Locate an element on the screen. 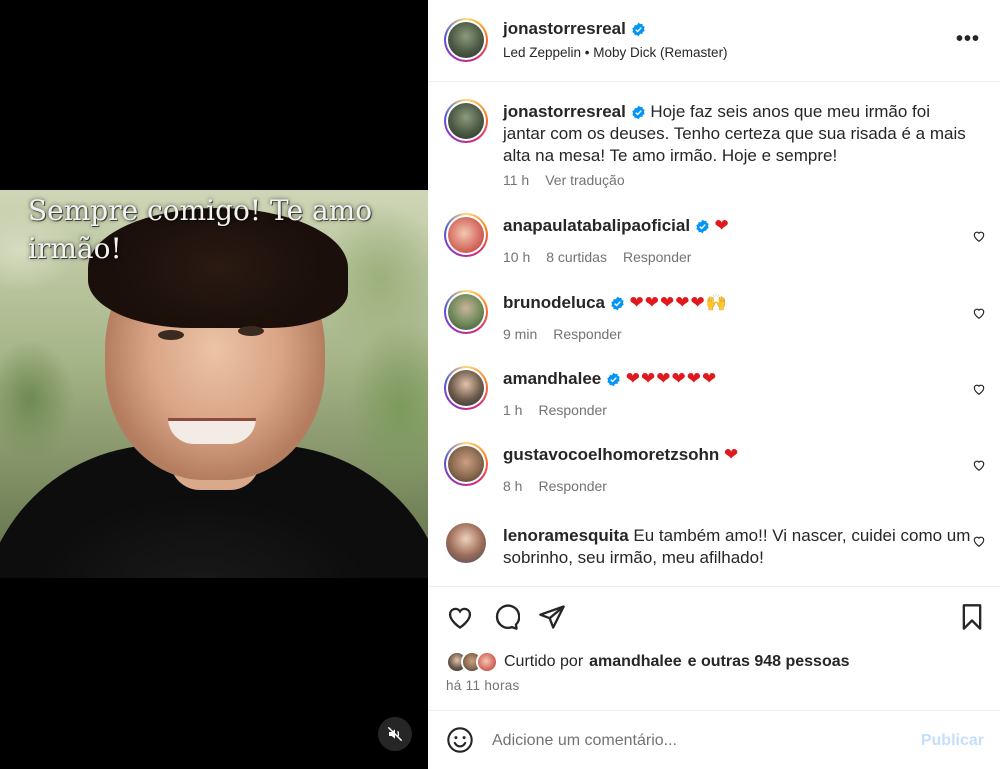 The image size is (1000, 769). comment-username: gustavocoelhomoretzsohn is located at coordinates (611, 454).